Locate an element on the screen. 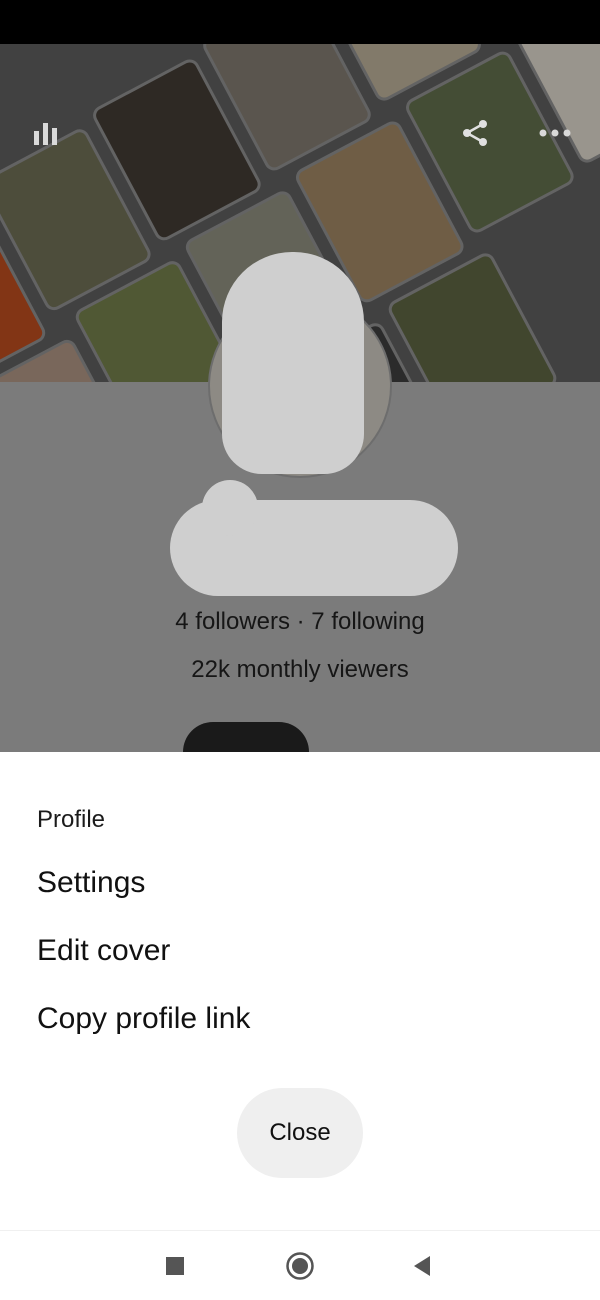  circle-icon is located at coordinates (300, 1266).